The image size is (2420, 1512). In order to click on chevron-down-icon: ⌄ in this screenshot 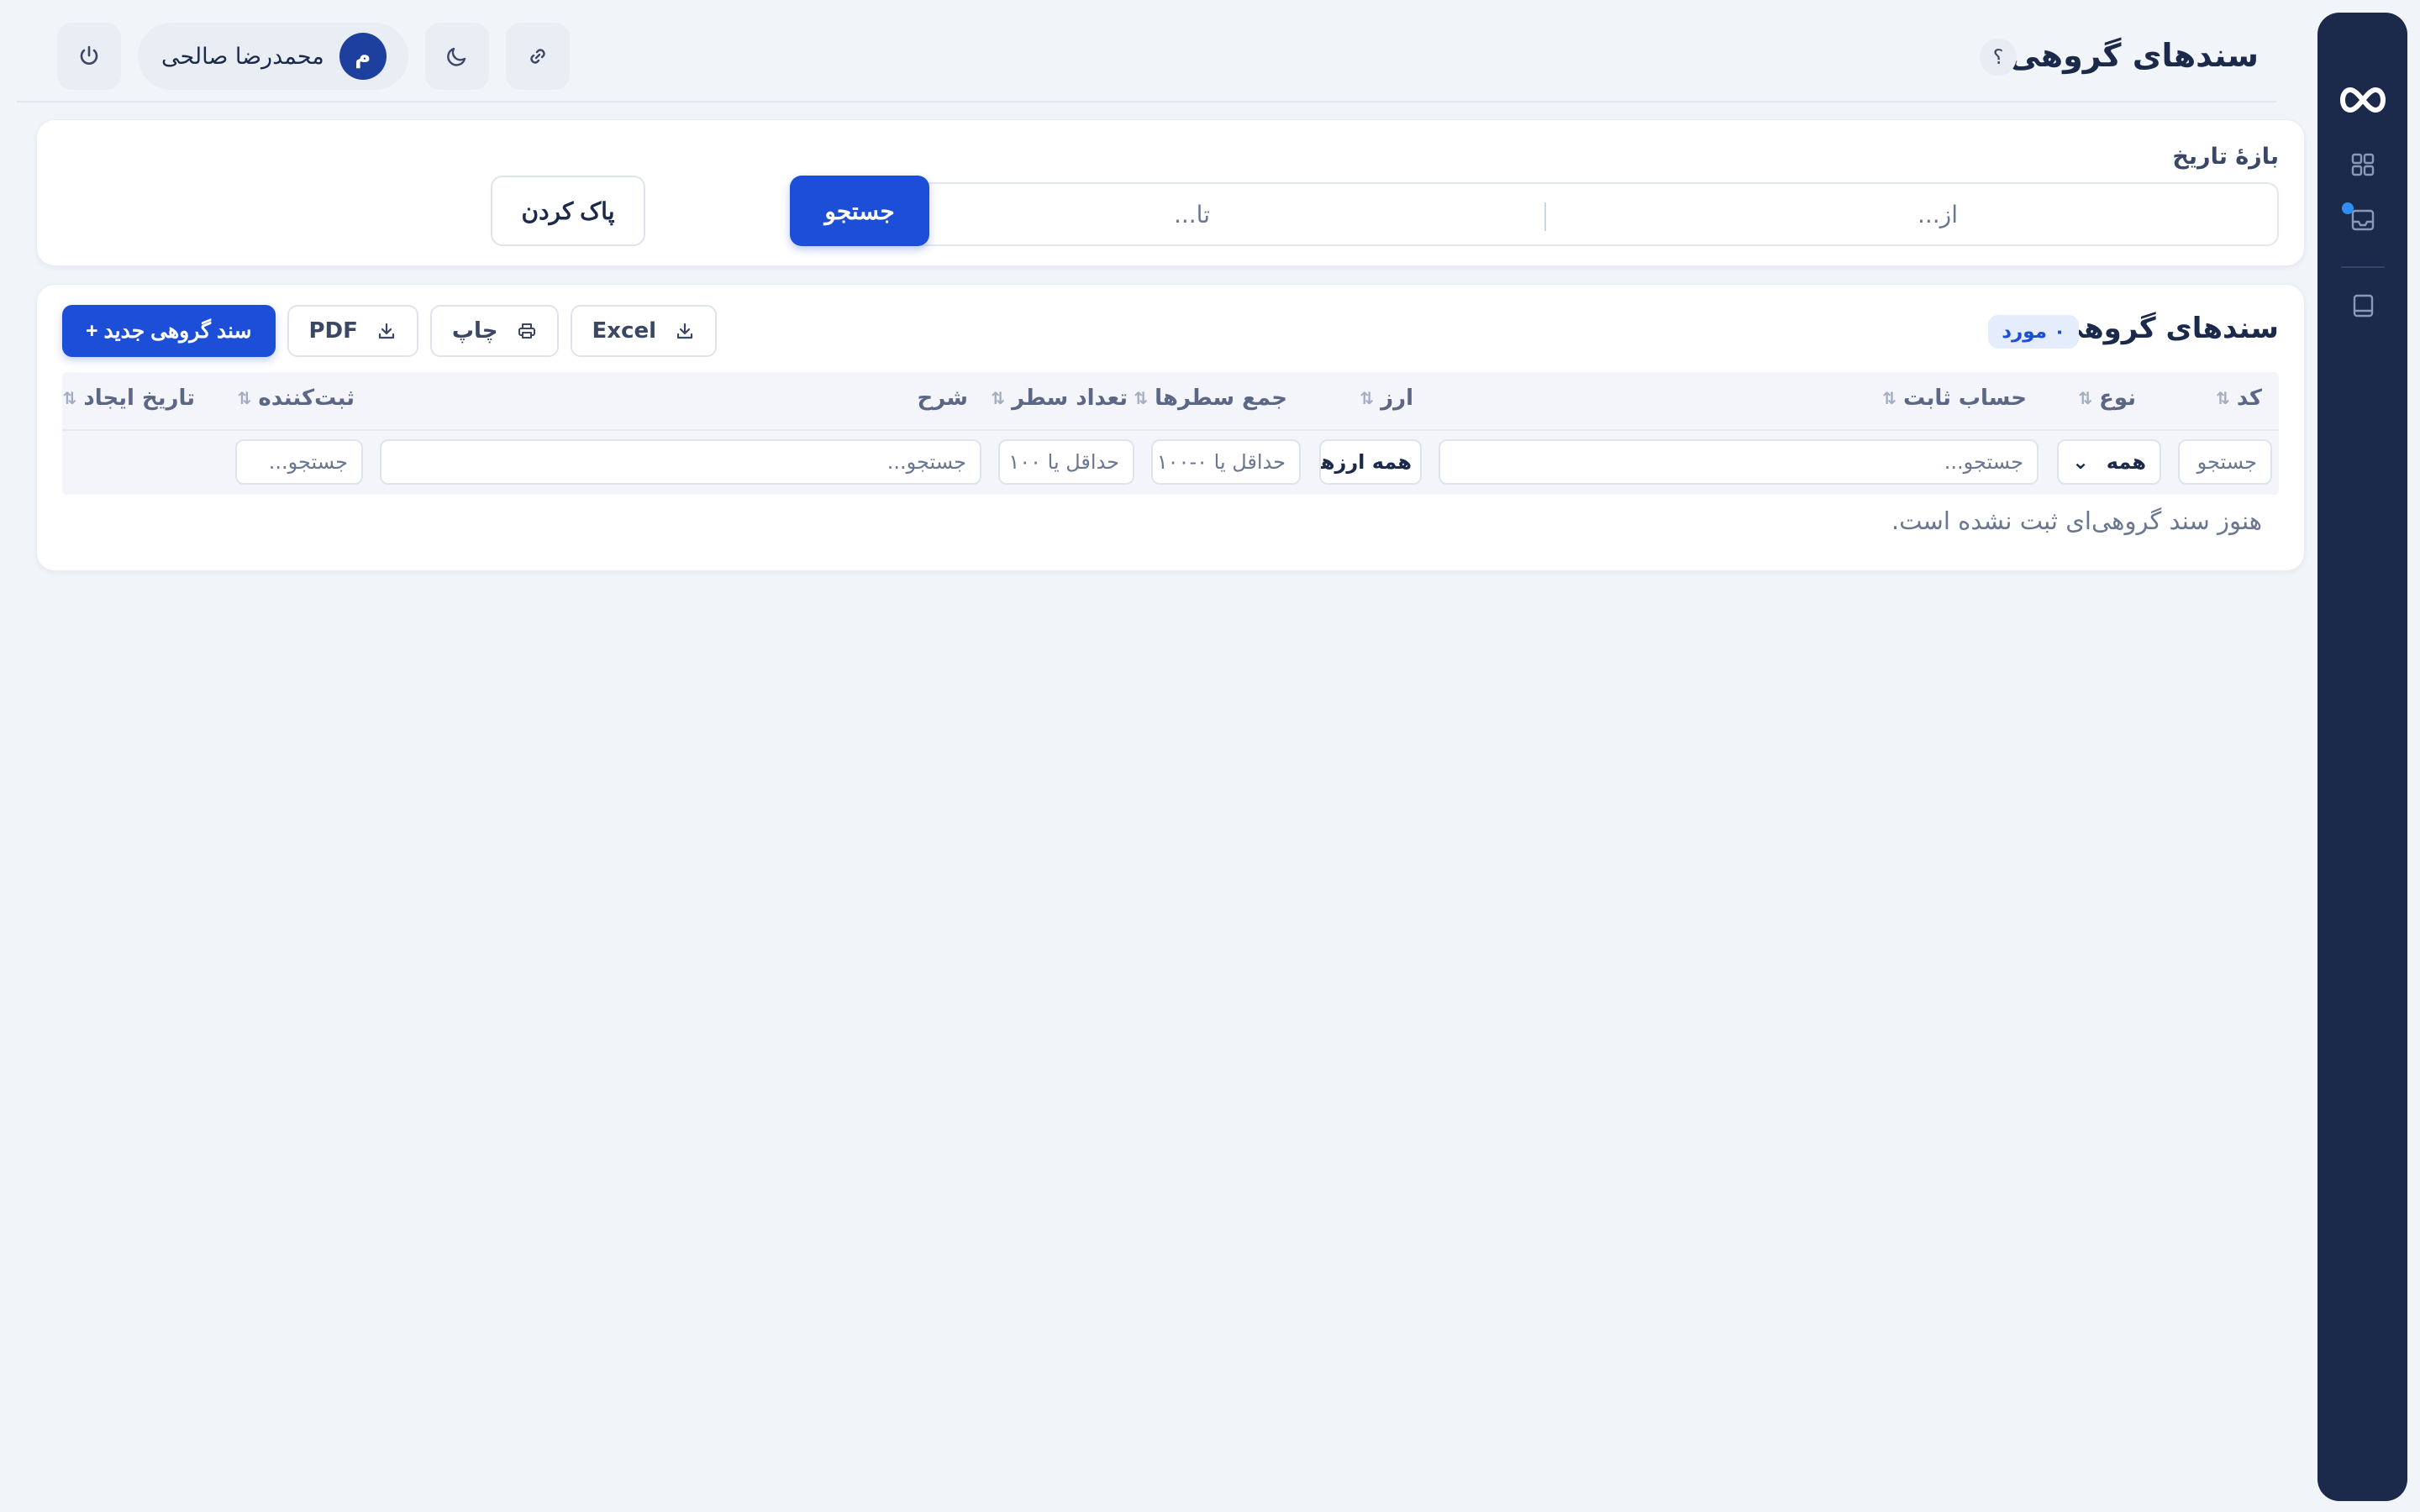, I will do `click(2081, 462)`.